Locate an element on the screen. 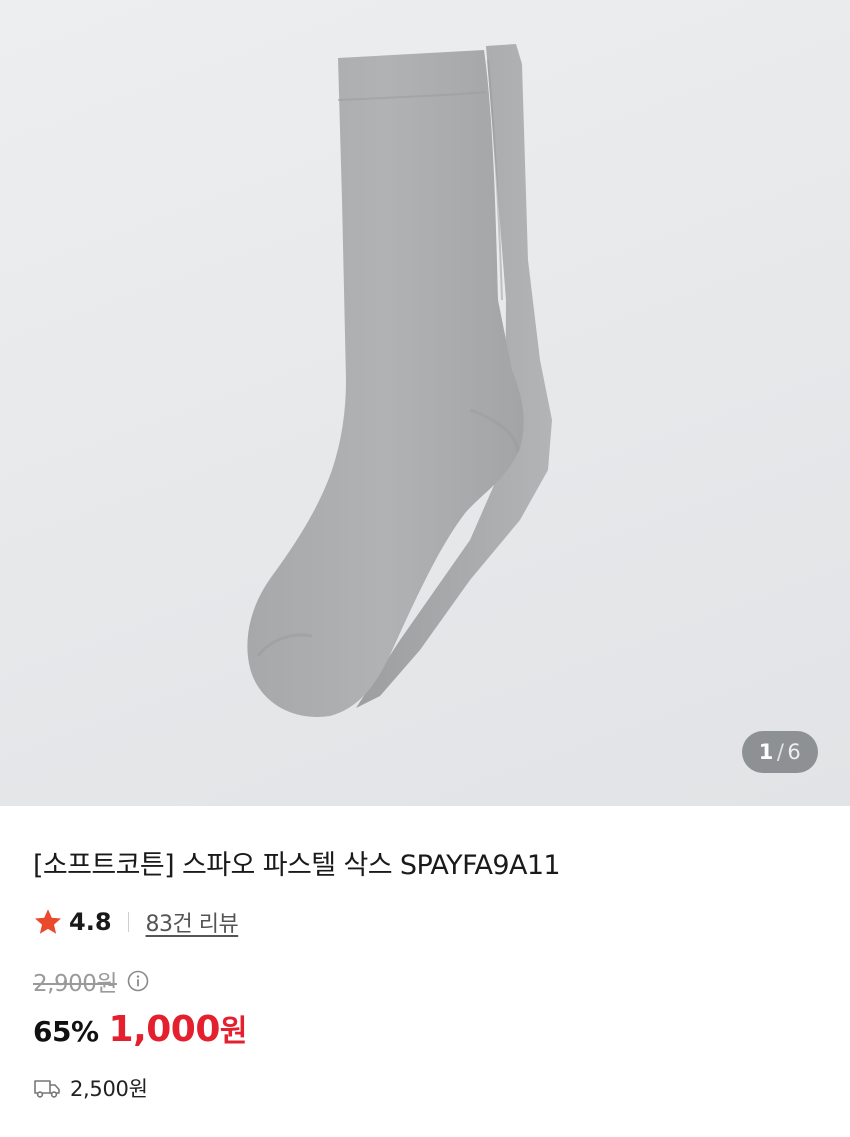  info-circle-icon is located at coordinates (138, 981).